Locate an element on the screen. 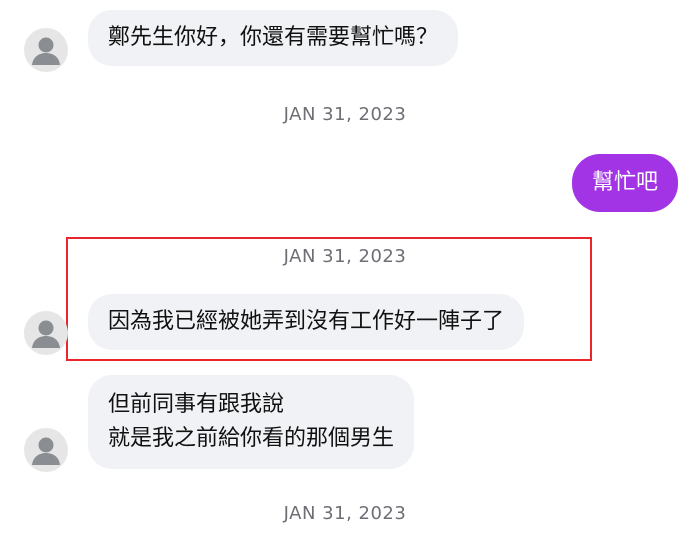 The height and width of the screenshot is (544, 690). message-text: 鄭先生你好，你還有需要幫忙嗎？ is located at coordinates (273, 37).